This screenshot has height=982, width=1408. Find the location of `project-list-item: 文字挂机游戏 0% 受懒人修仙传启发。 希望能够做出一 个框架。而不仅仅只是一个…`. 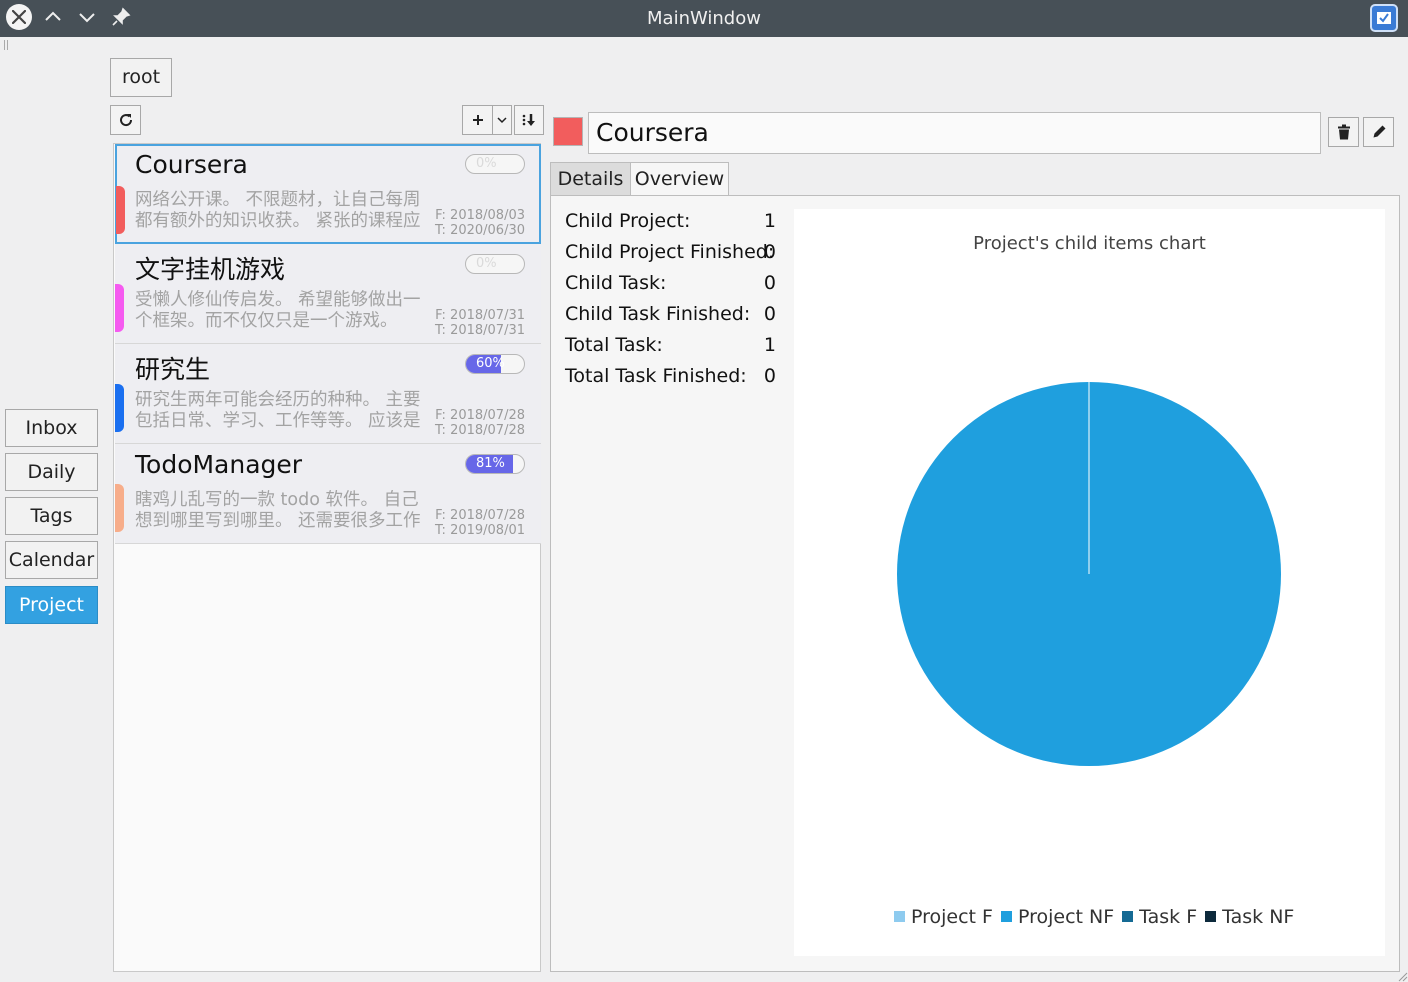

project-list-item: 文字挂机游戏 0% 受懒人修仙传启发。 希望能够做出一 个框架。而不仅仅只是一个… is located at coordinates (328, 294).